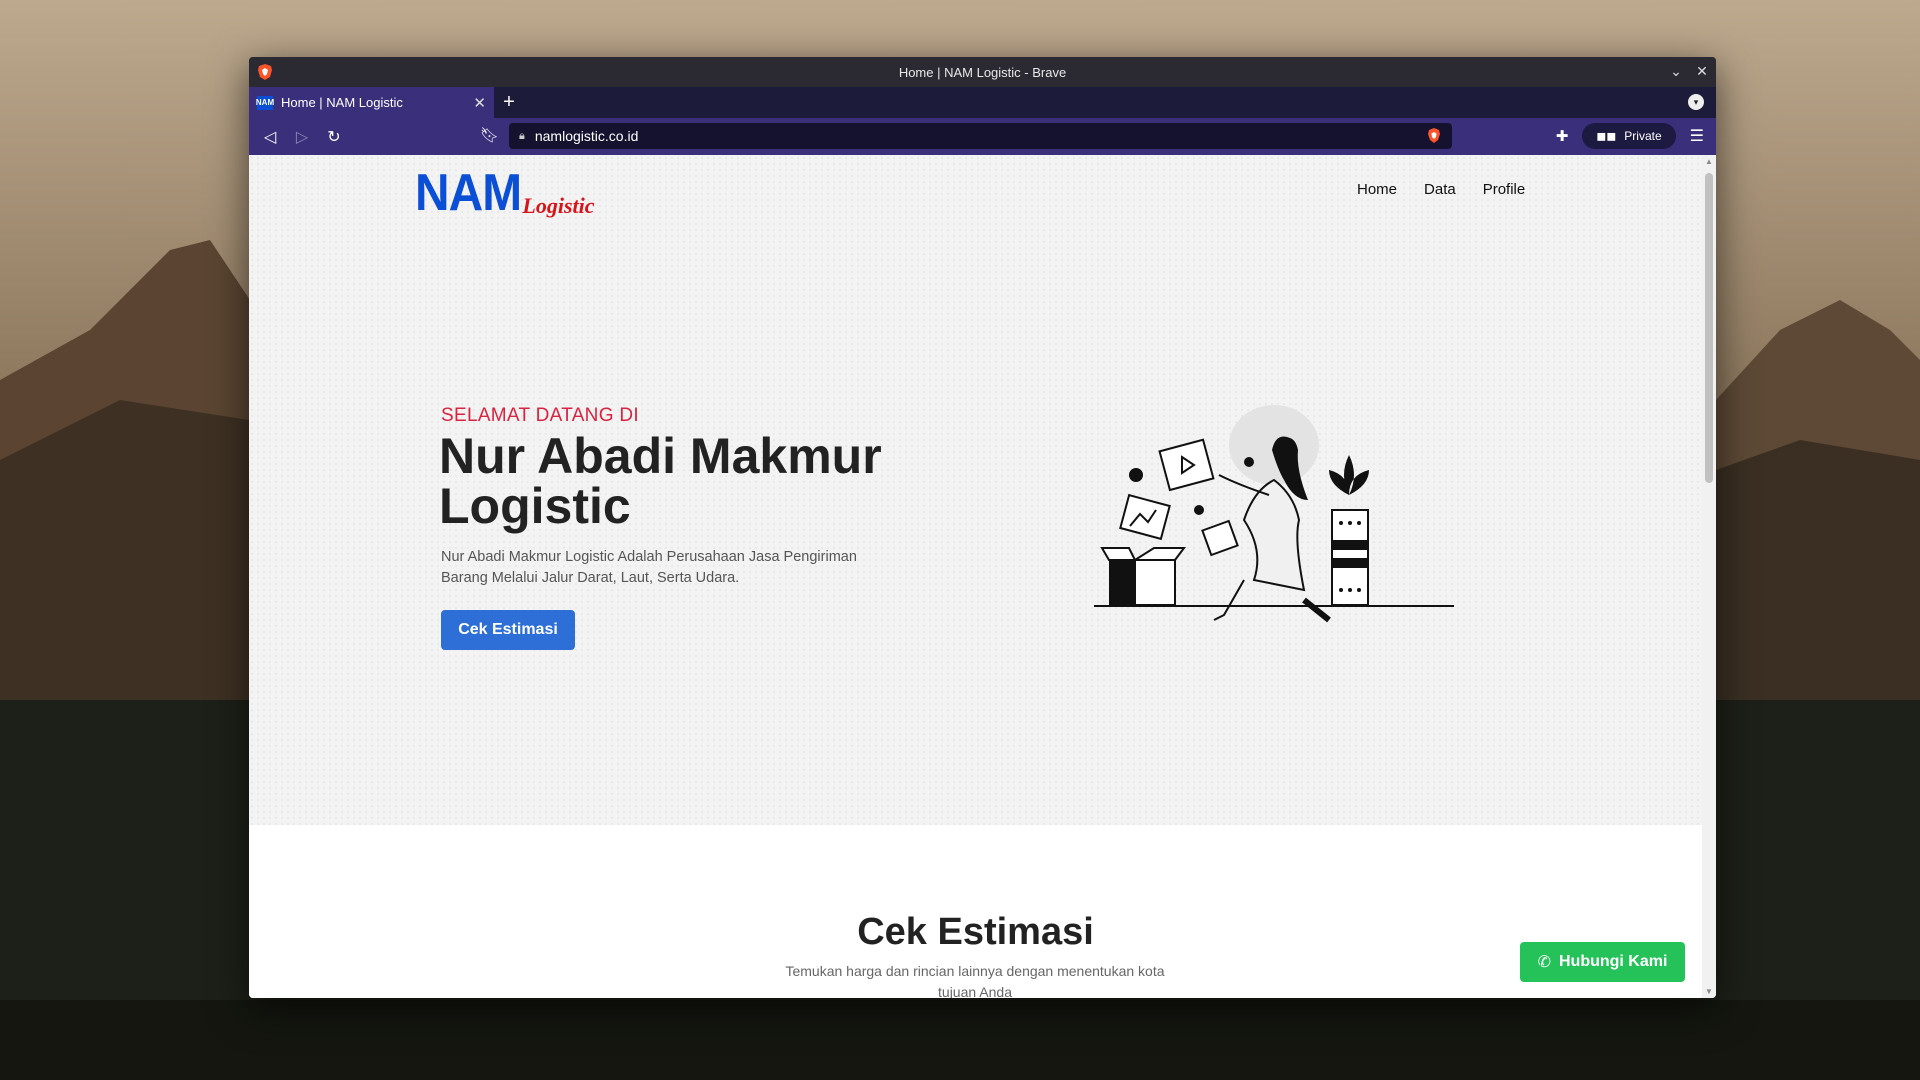  I want to click on hero-kicker: SELAMAT DATANG DI, so click(540, 415).